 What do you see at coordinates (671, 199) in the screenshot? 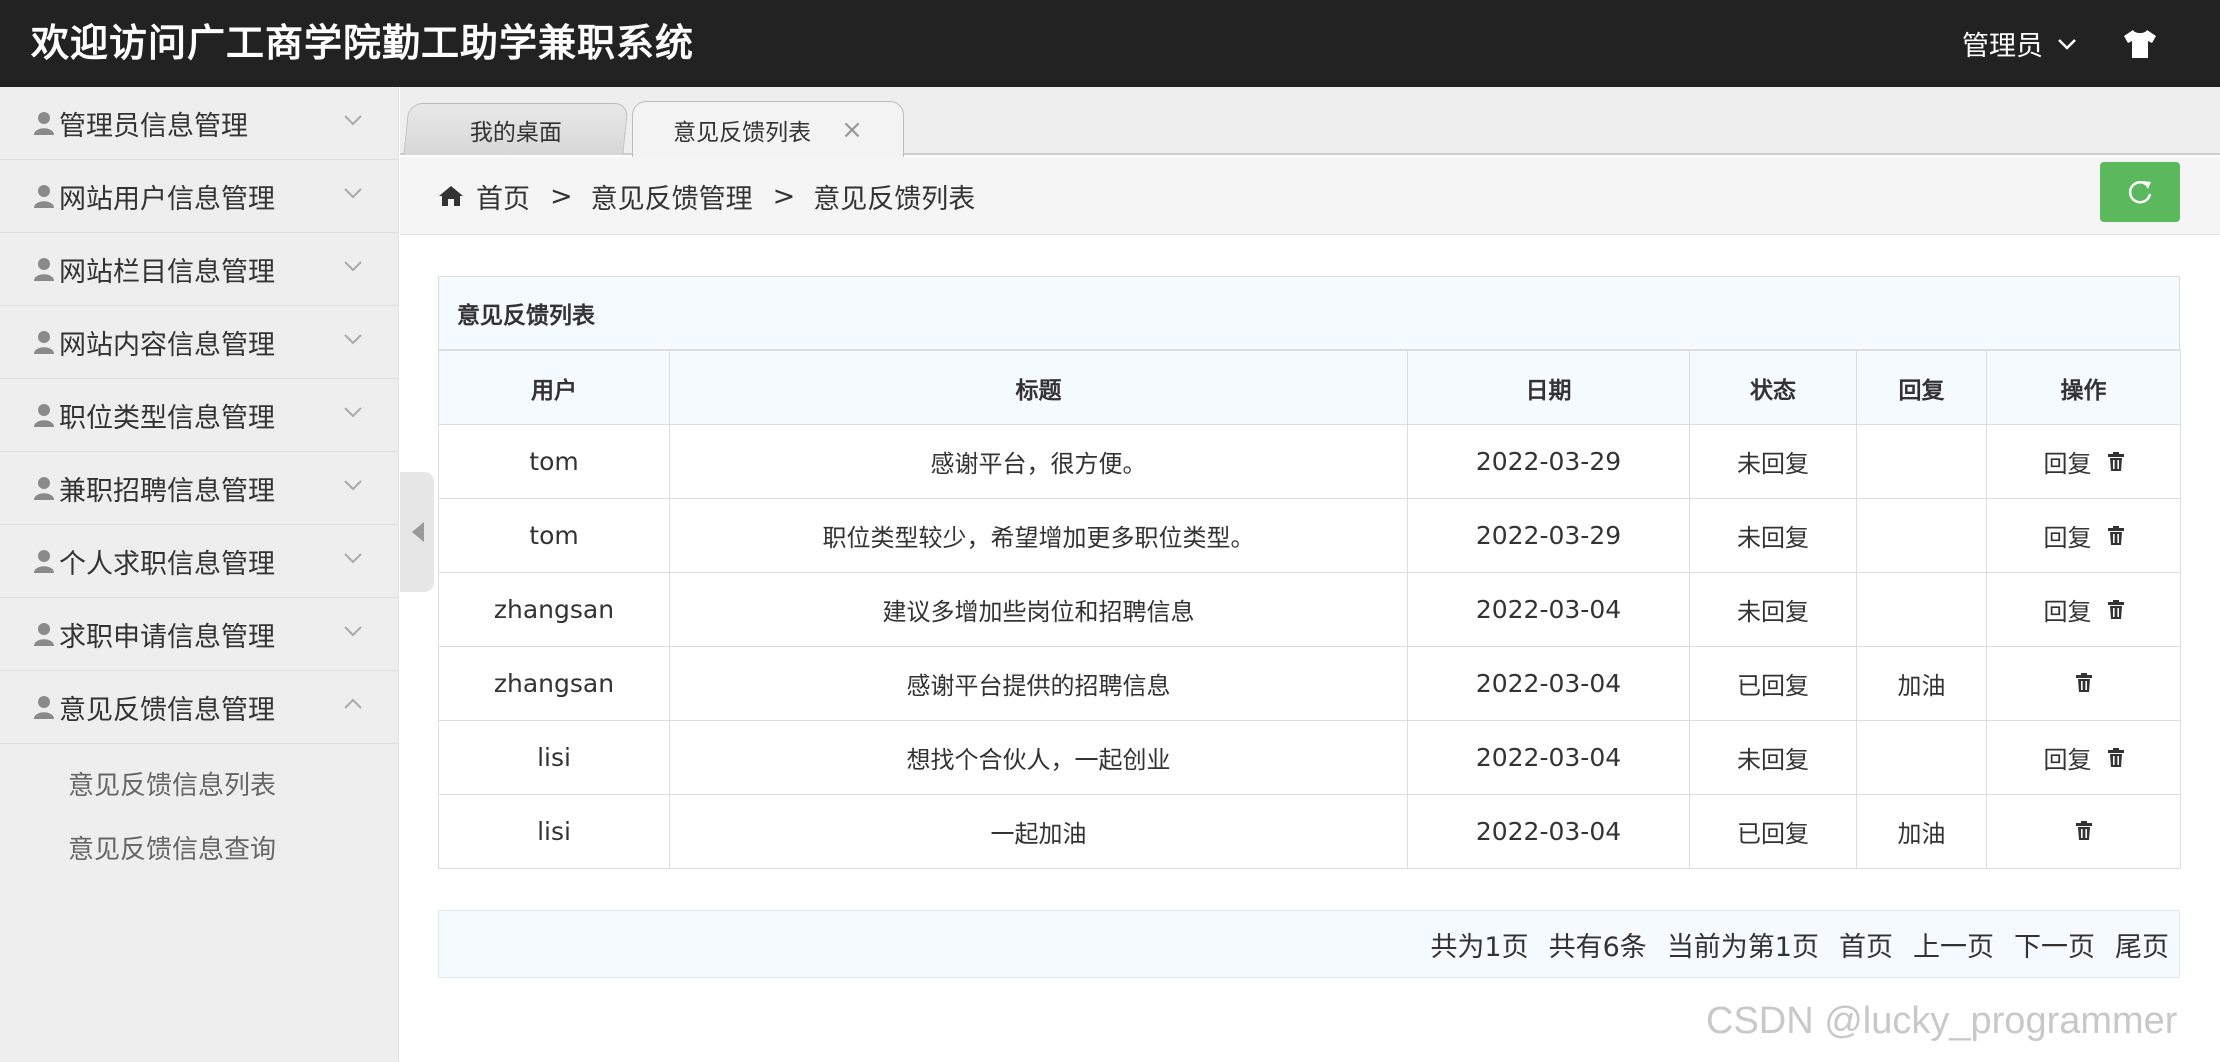
I see `breadcrumb-level1: 意见反馈管理` at bounding box center [671, 199].